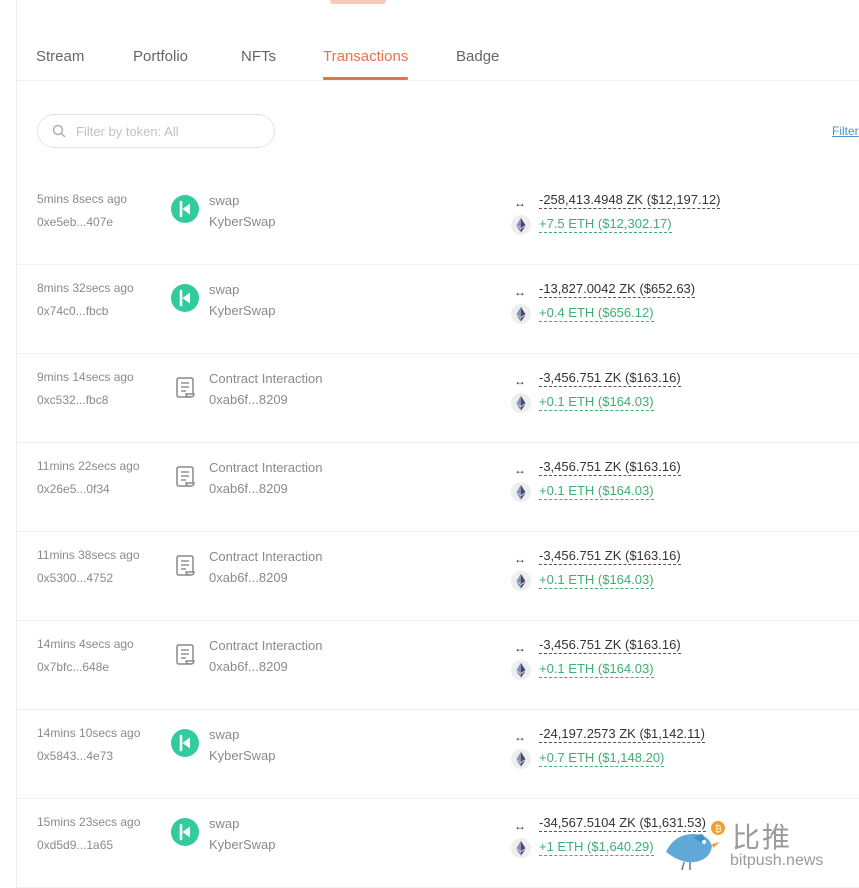 This screenshot has height=888, width=859. Describe the element at coordinates (596, 313) in the screenshot. I see `tx-in-amount: +0.4 ETH ($656.12)` at that location.